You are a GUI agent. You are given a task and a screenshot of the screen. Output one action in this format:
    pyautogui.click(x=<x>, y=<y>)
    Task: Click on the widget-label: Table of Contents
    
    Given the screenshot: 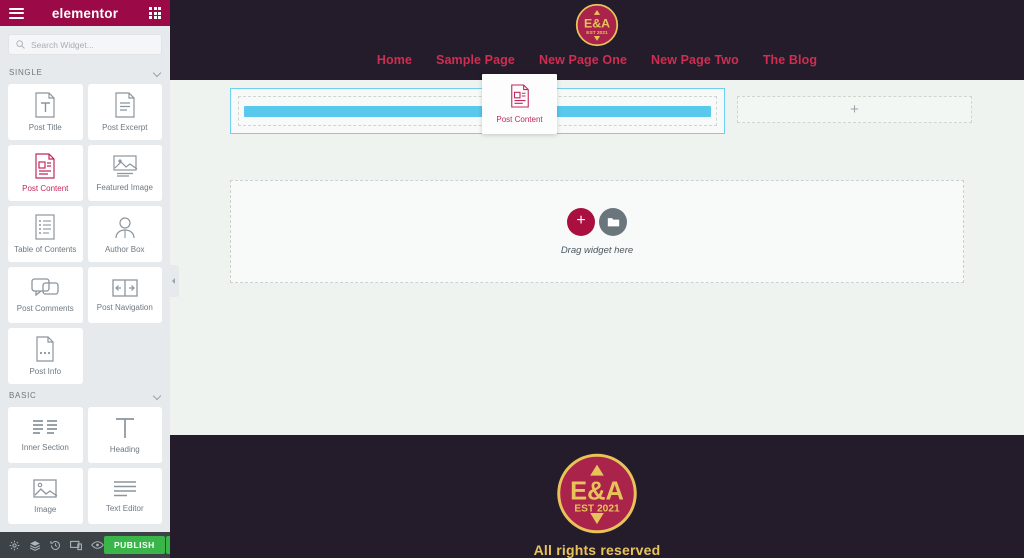 What is the action you would take?
    pyautogui.click(x=45, y=249)
    